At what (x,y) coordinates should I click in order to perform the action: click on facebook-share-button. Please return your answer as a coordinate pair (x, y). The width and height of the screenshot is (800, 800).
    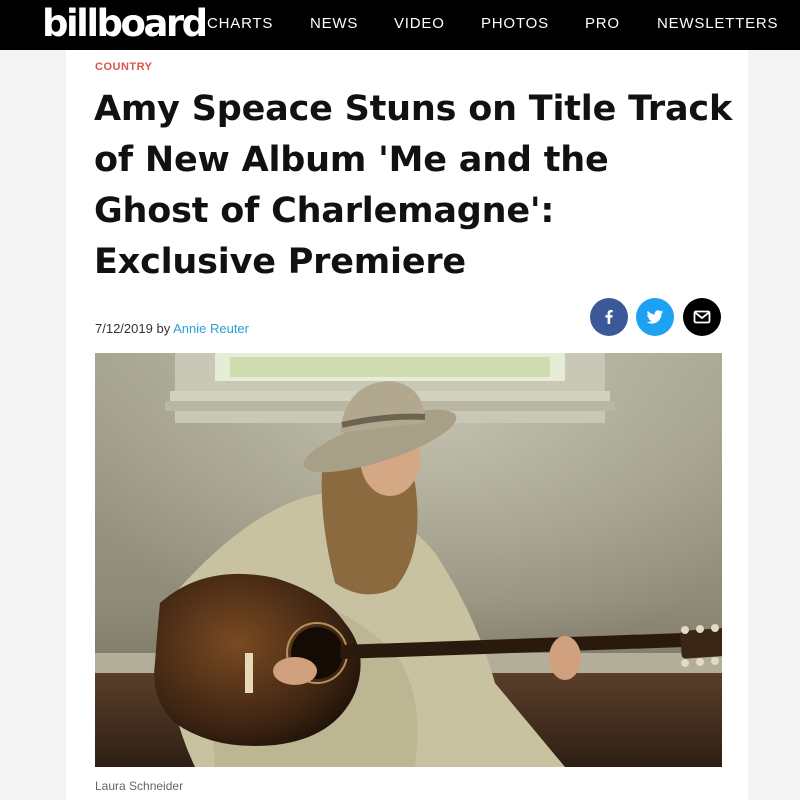
    Looking at the image, I should click on (609, 317).